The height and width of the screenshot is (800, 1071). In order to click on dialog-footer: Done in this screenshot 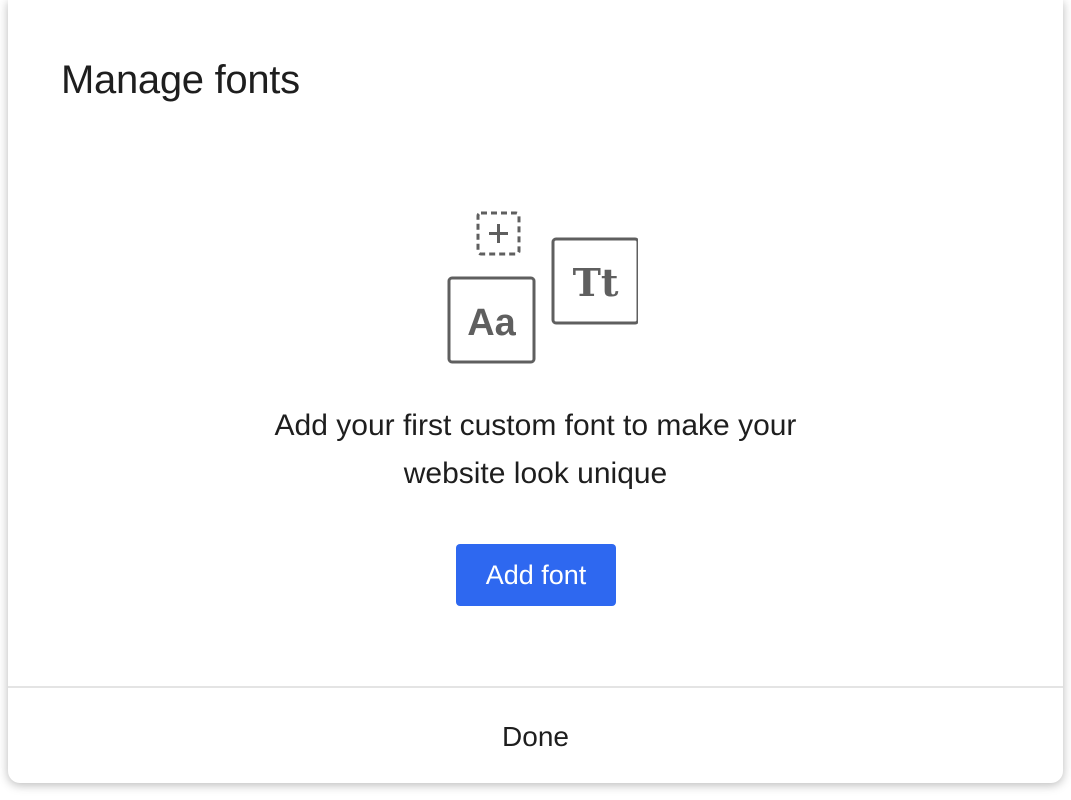, I will do `click(535, 734)`.